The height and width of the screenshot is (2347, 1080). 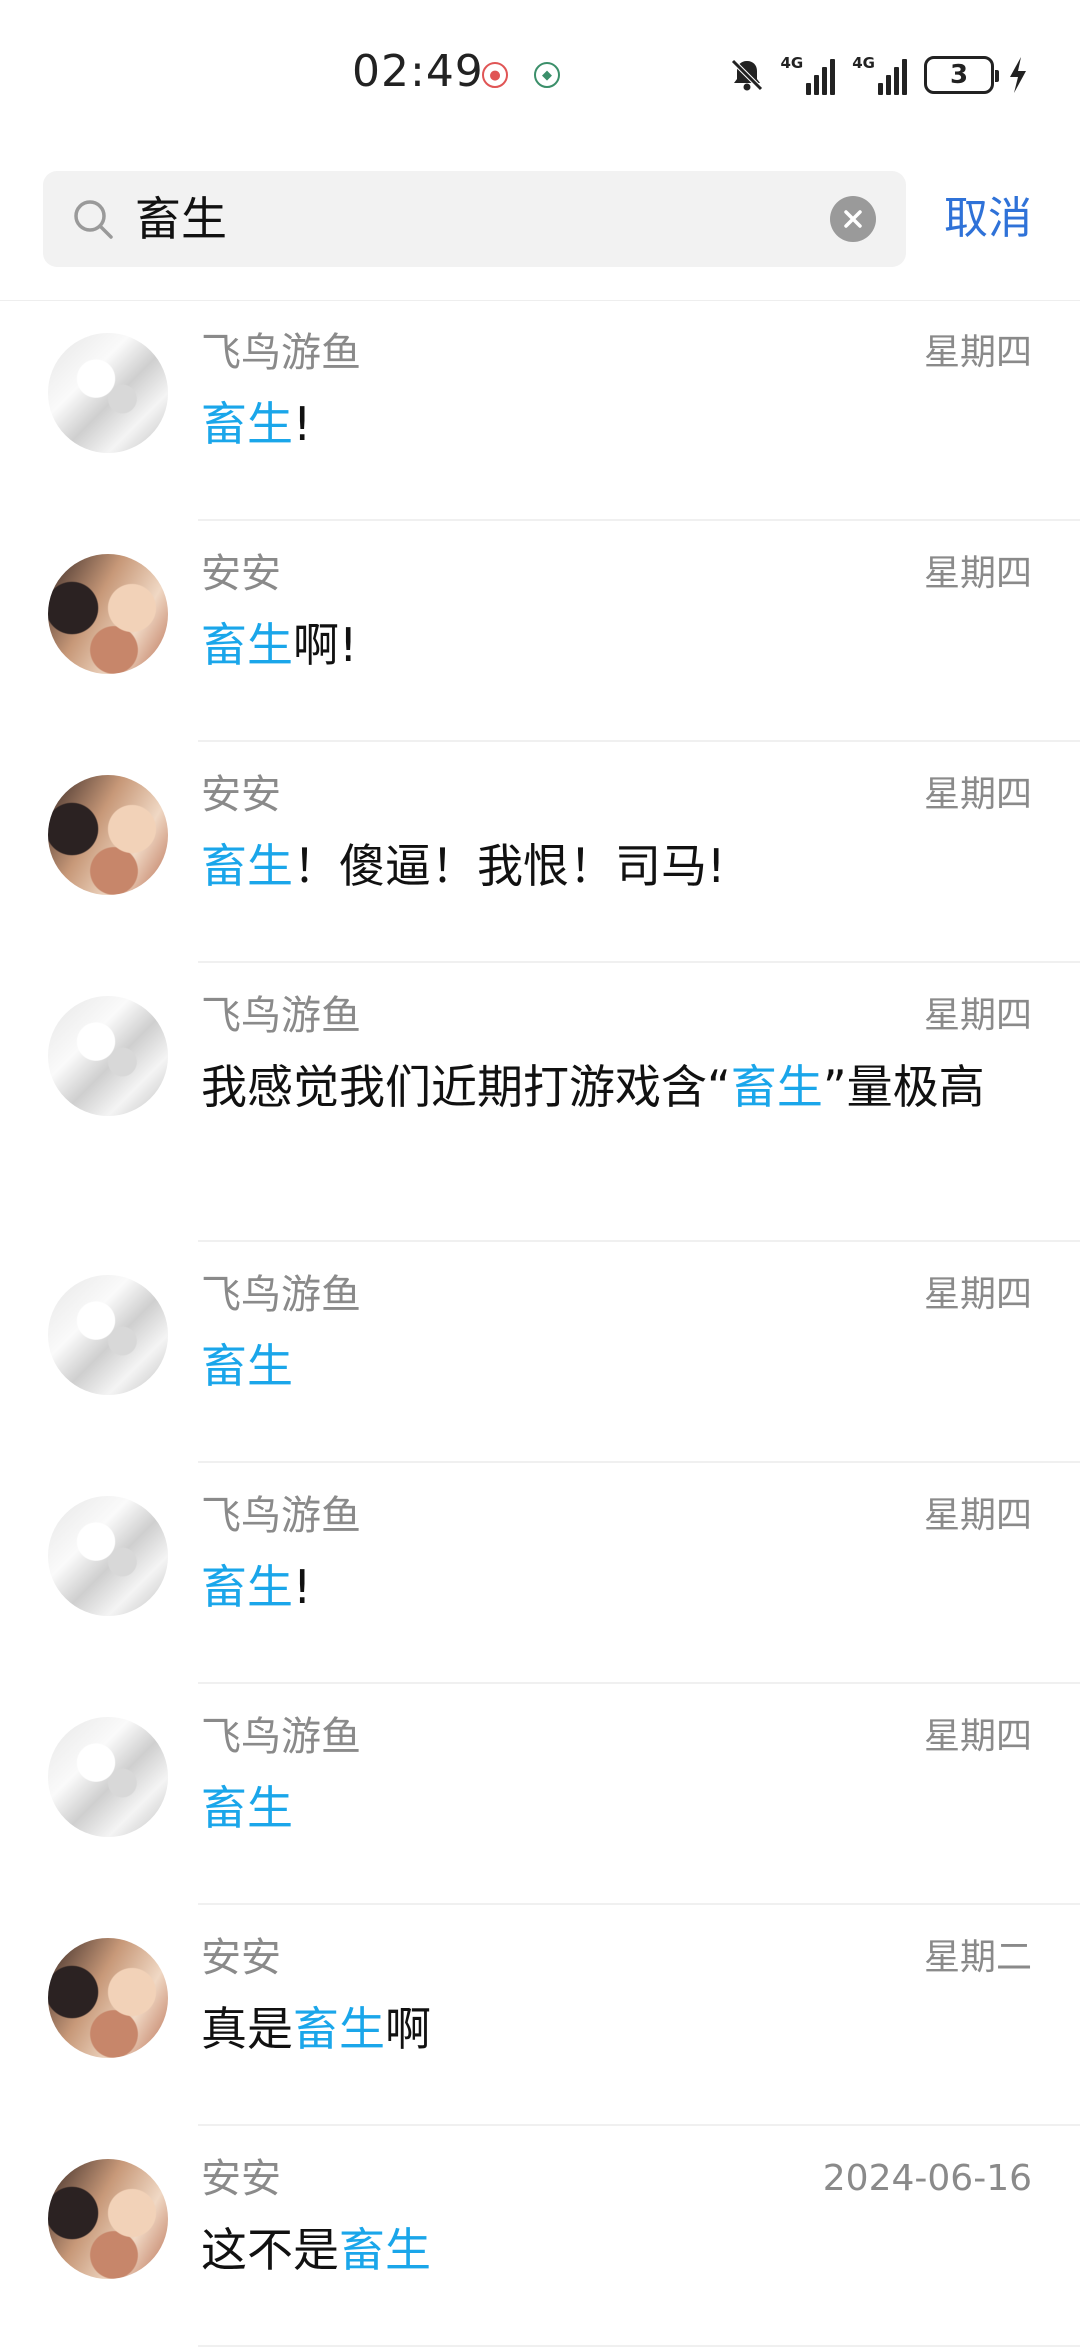 I want to click on list-item: 安安 星期四 畜生！傻逼！我恨！司马!, so click(x=540, y=852).